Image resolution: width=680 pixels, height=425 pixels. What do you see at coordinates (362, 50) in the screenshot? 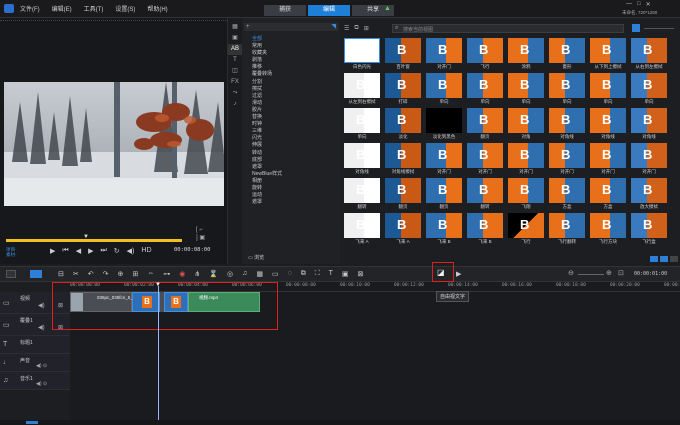
I see `transition-thumbnail` at bounding box center [362, 50].